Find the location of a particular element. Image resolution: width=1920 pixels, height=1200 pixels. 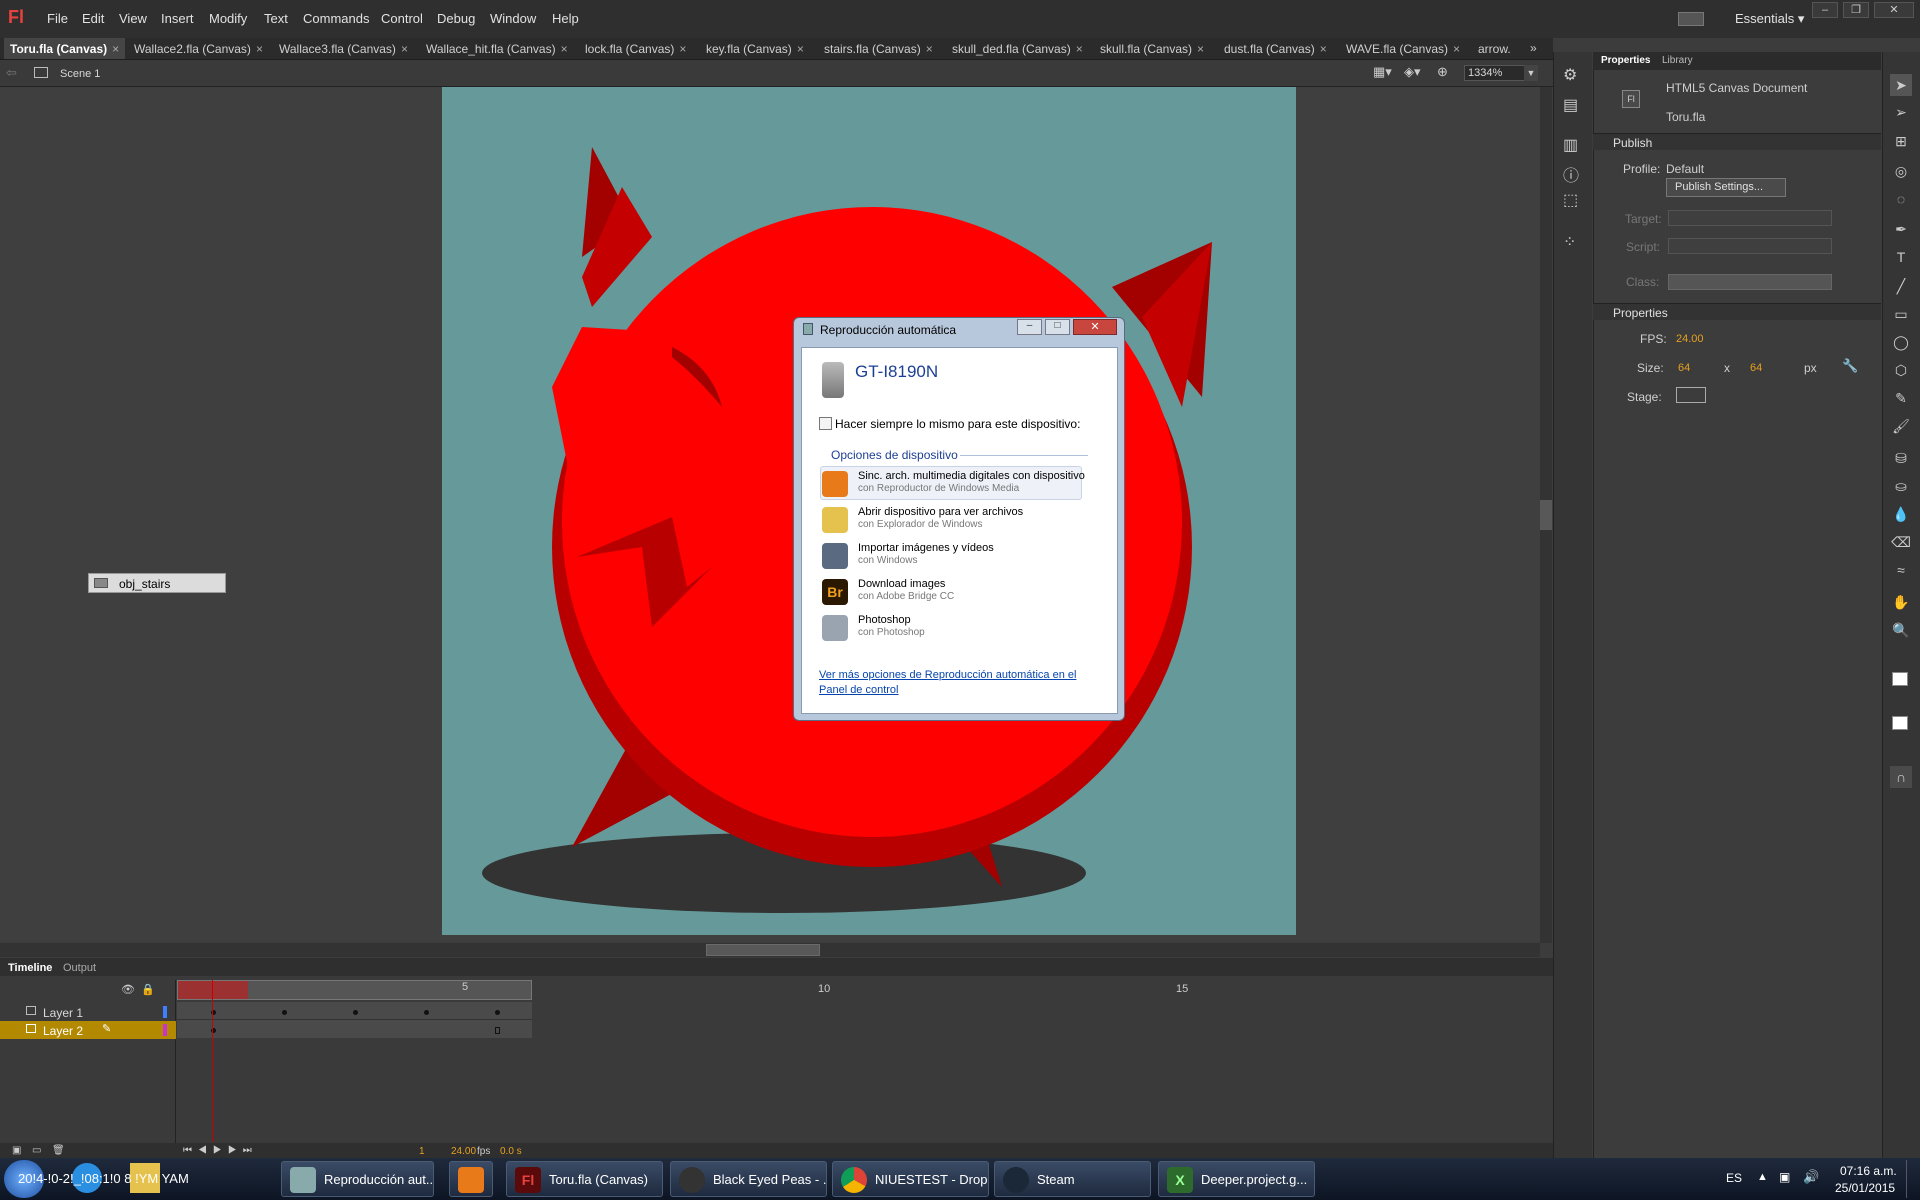

properties-section: Properties is located at coordinates (1737, 311).